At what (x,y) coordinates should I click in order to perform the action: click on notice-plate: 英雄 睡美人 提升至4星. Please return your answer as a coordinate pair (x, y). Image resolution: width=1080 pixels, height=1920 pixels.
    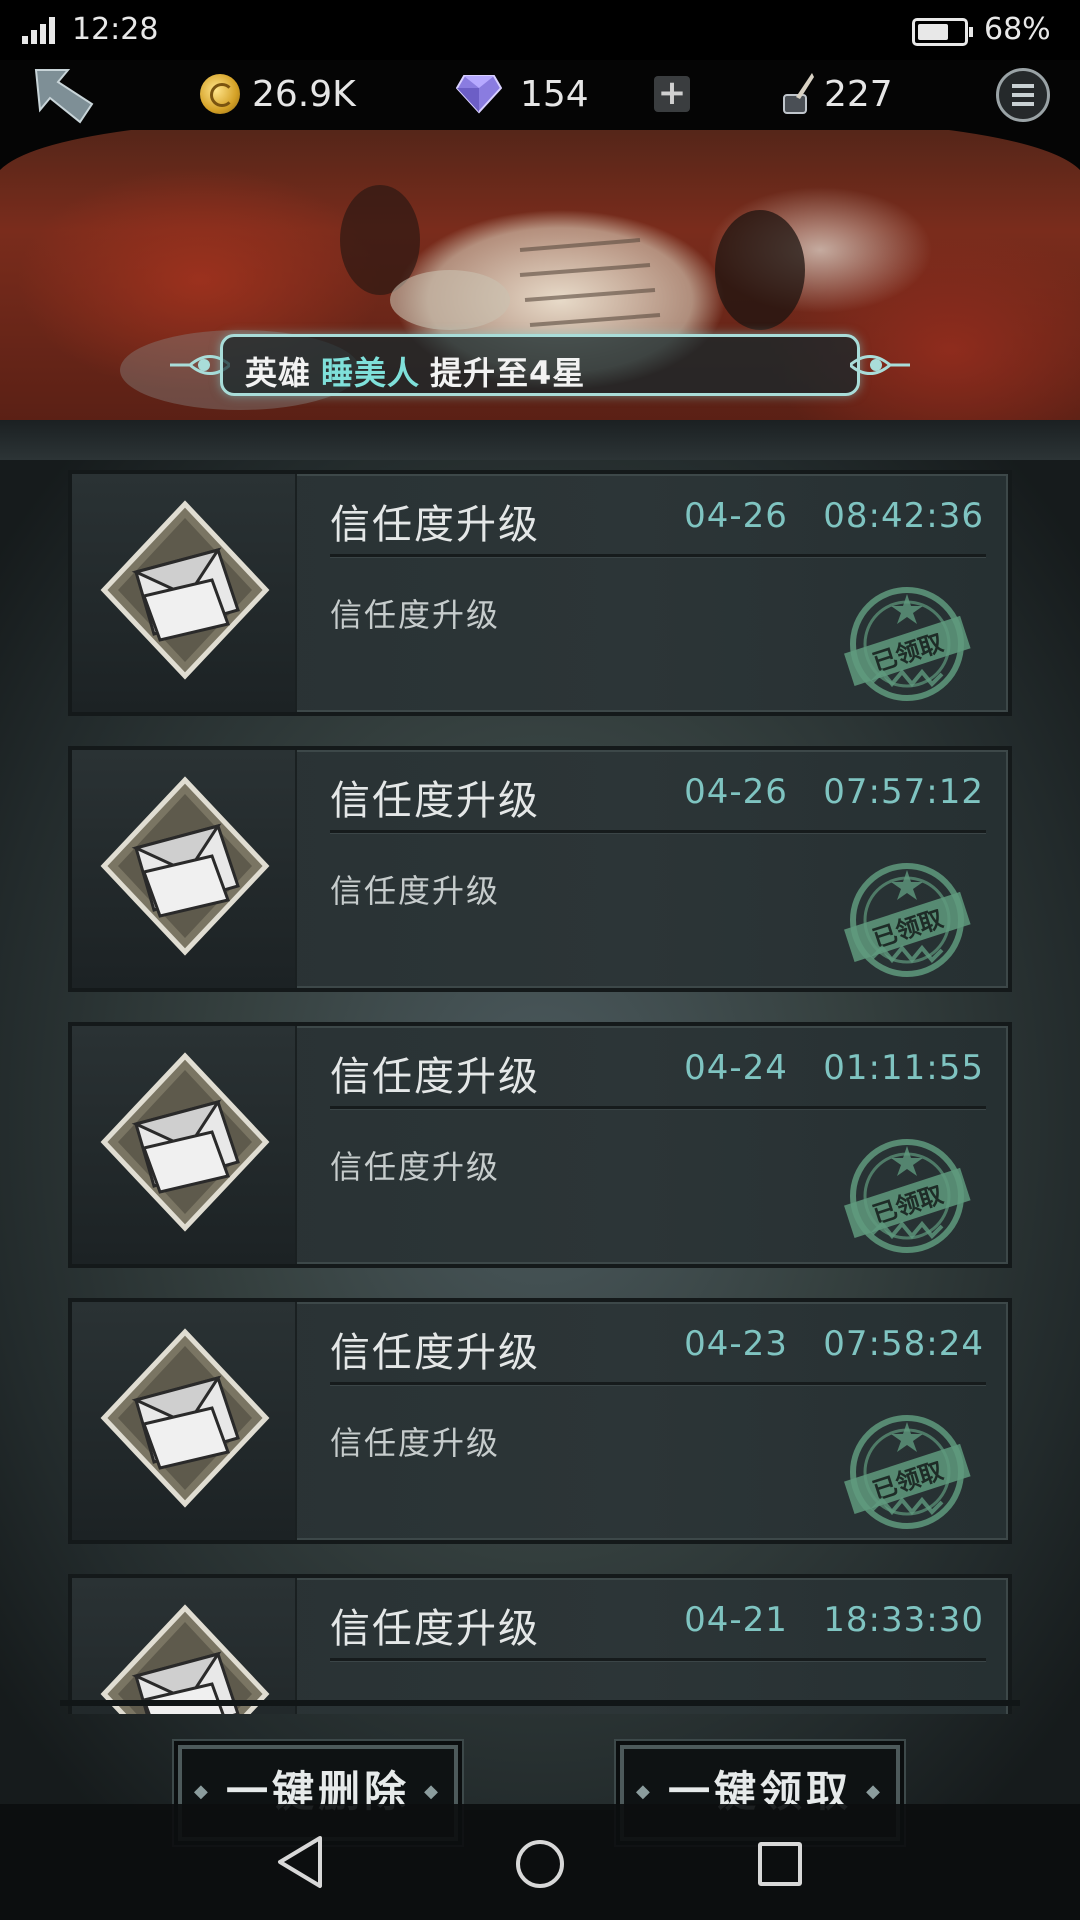
    Looking at the image, I should click on (540, 365).